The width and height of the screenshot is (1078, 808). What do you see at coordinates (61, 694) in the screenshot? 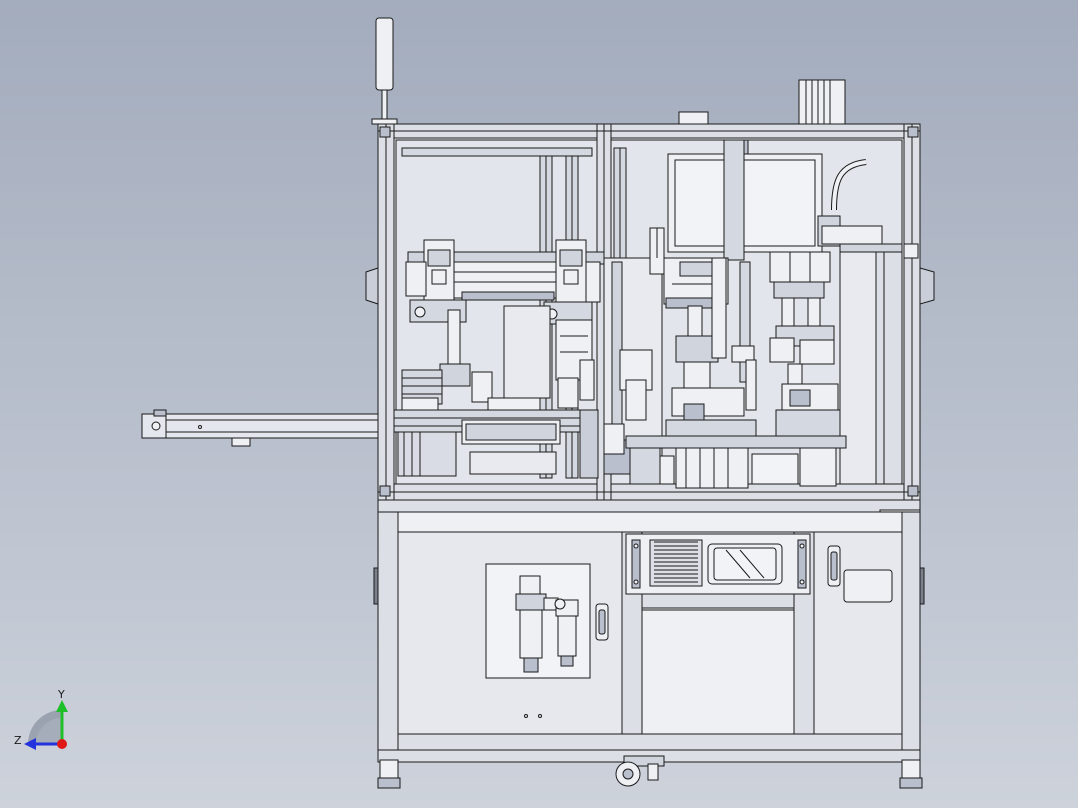
I see `y-axis-label: Y` at bounding box center [61, 694].